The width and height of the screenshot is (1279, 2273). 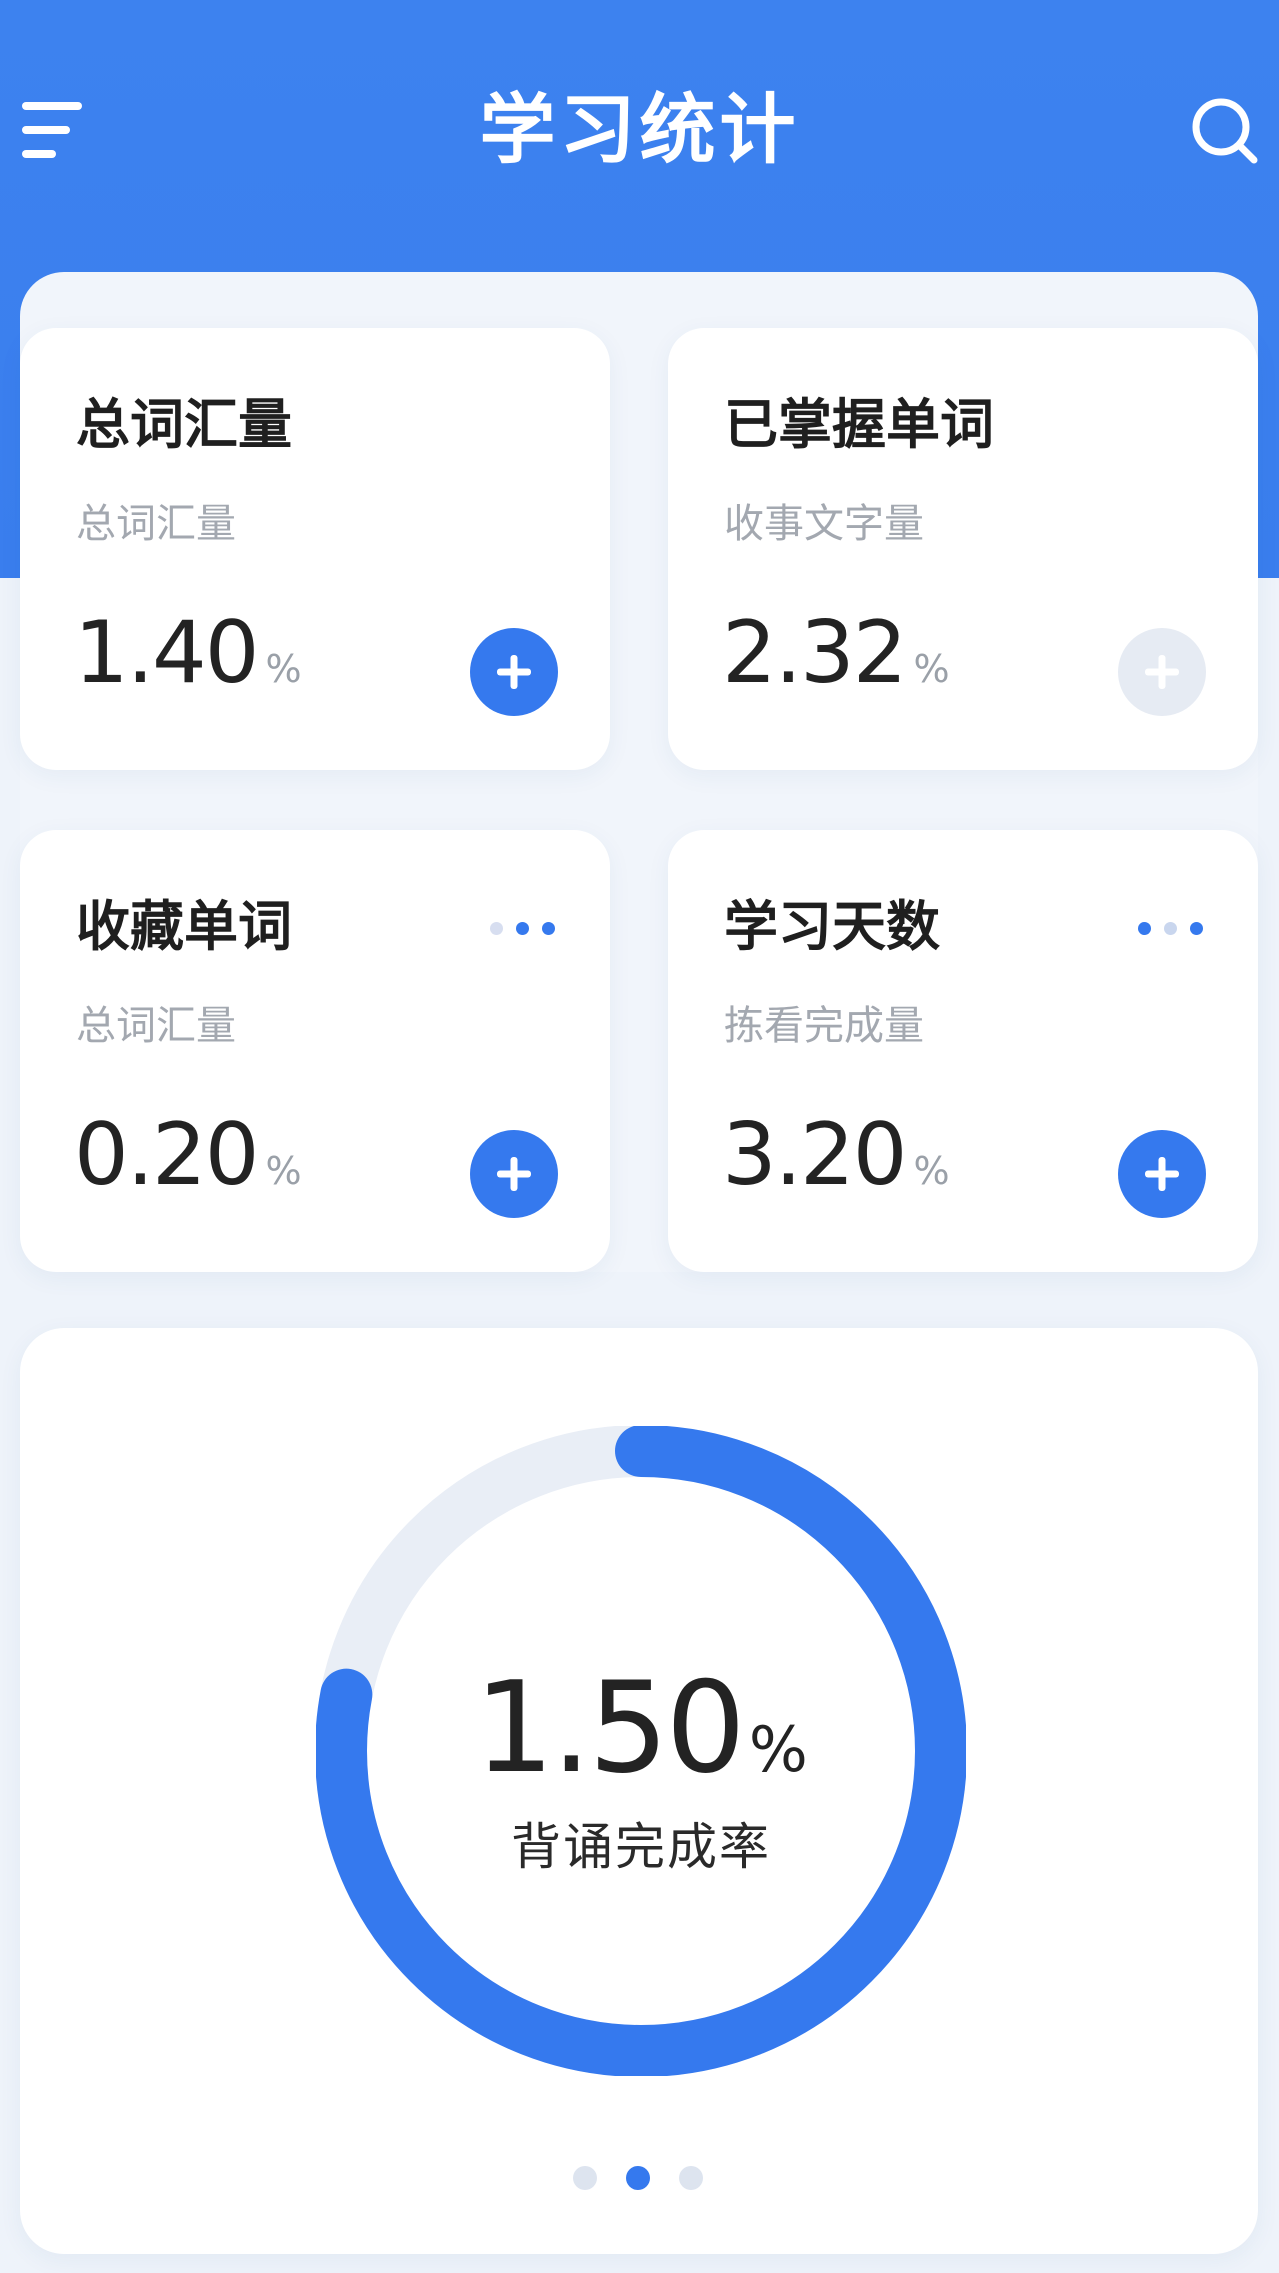 What do you see at coordinates (1225, 131) in the screenshot?
I see `search-icon` at bounding box center [1225, 131].